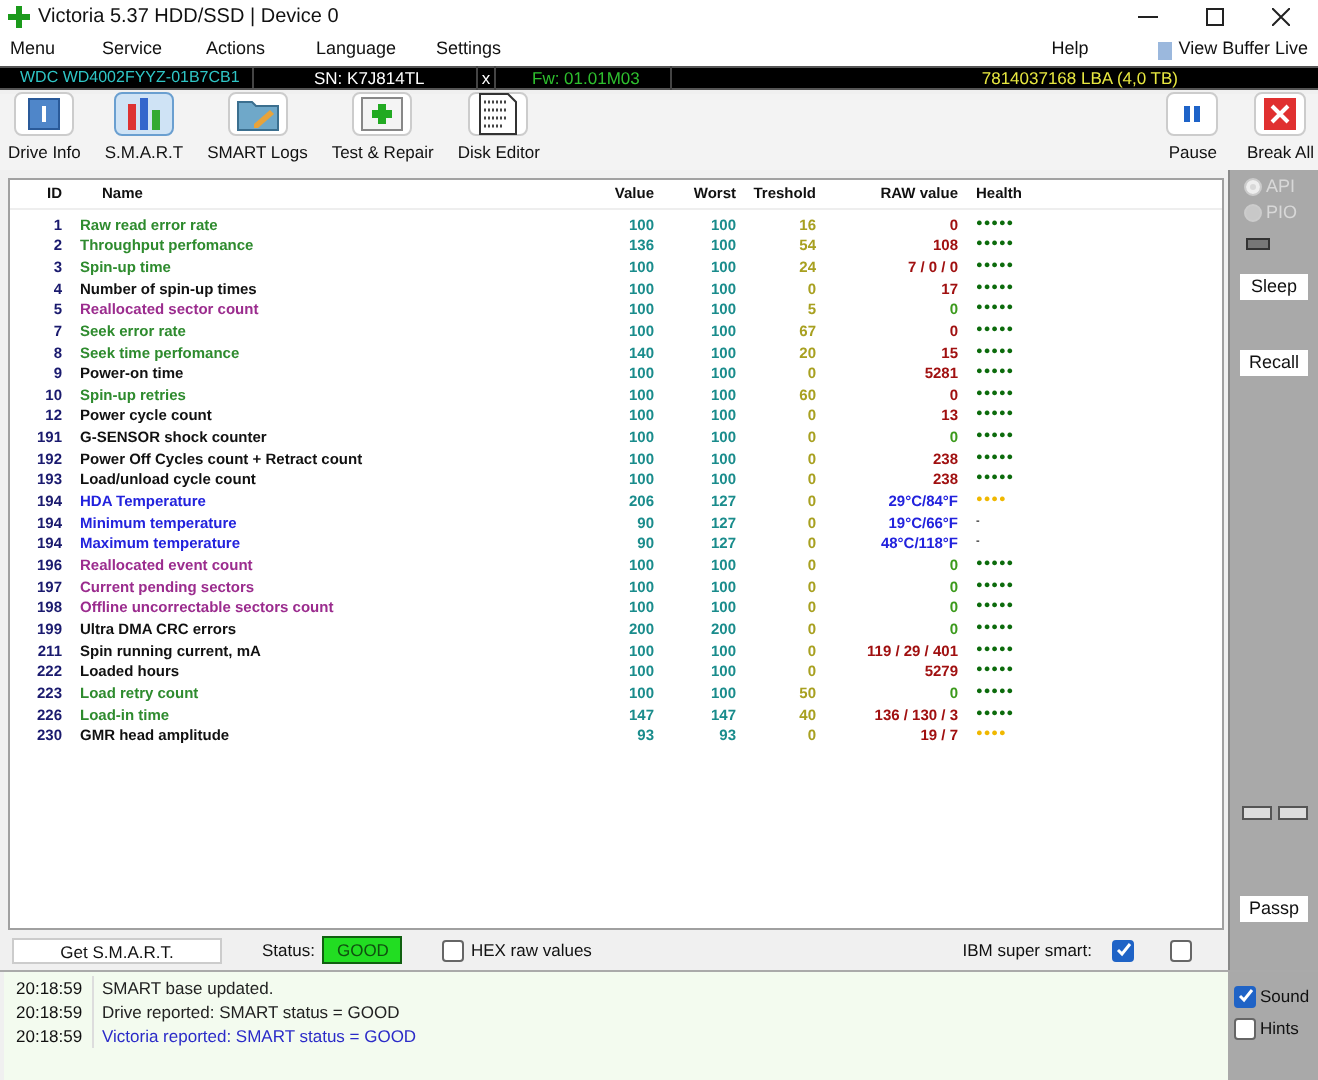 The width and height of the screenshot is (1318, 1080). What do you see at coordinates (288, 950) in the screenshot?
I see `status-label: Status:` at bounding box center [288, 950].